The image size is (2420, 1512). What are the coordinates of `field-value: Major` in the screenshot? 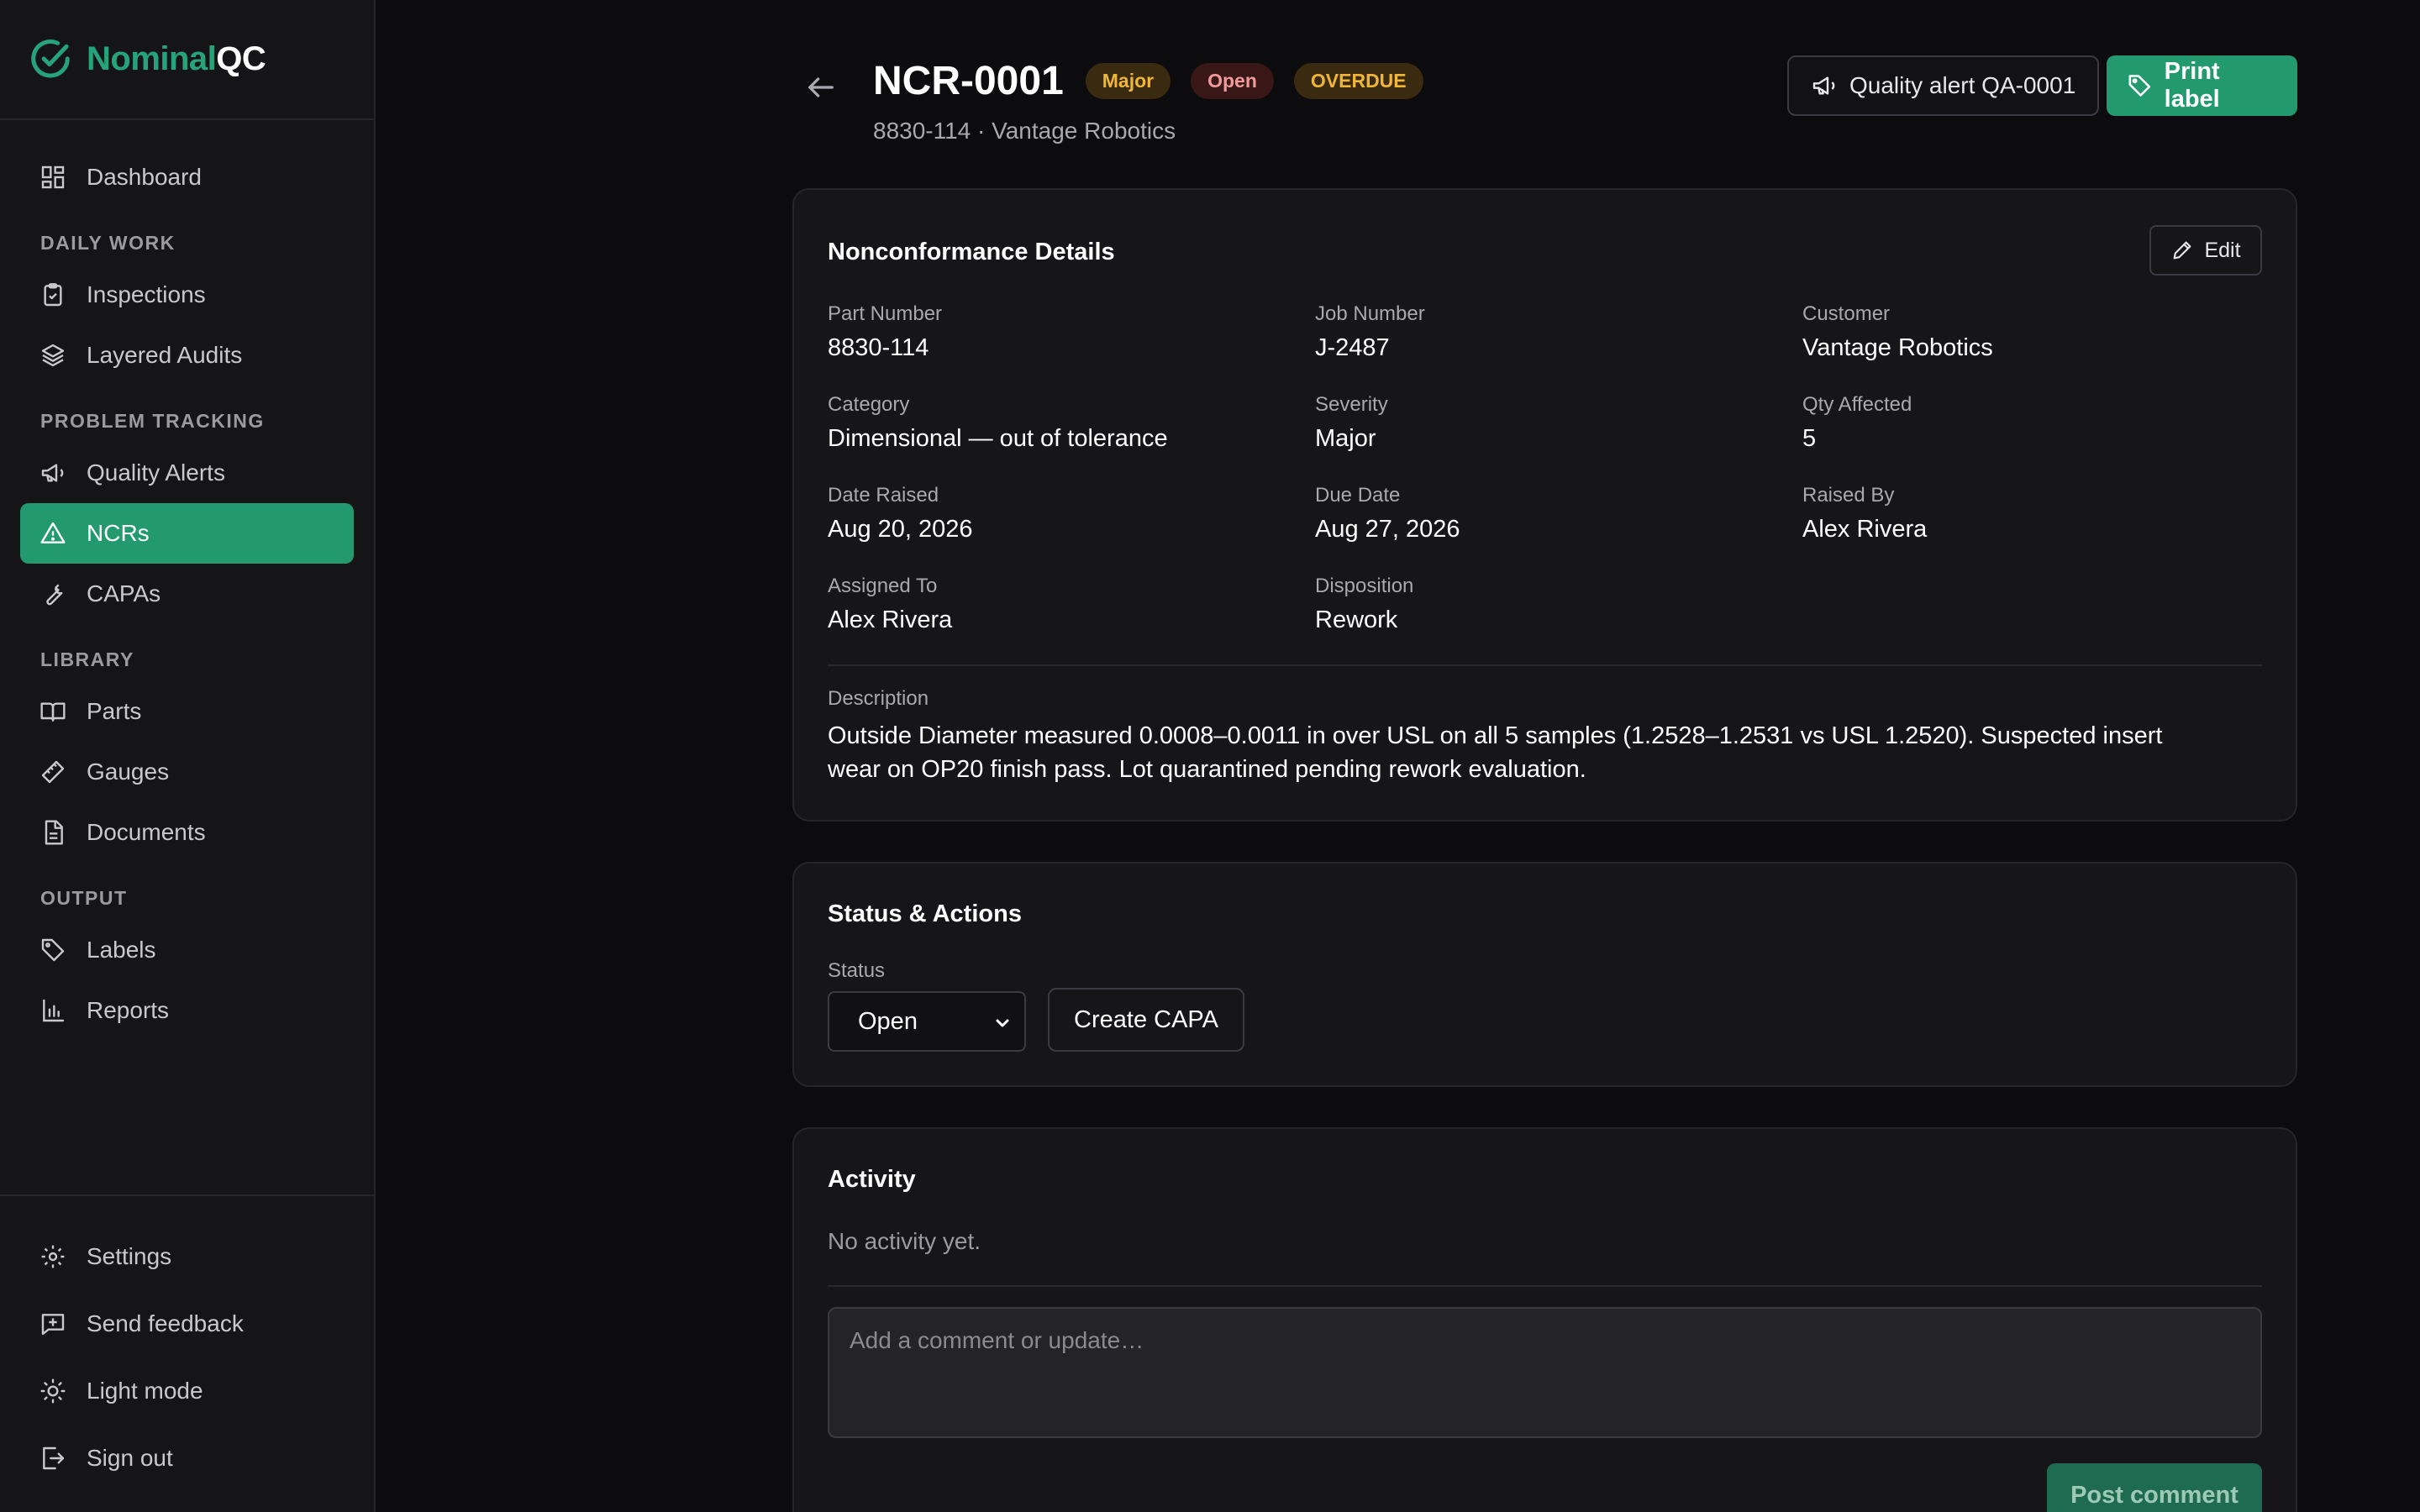 It's located at (1346, 438).